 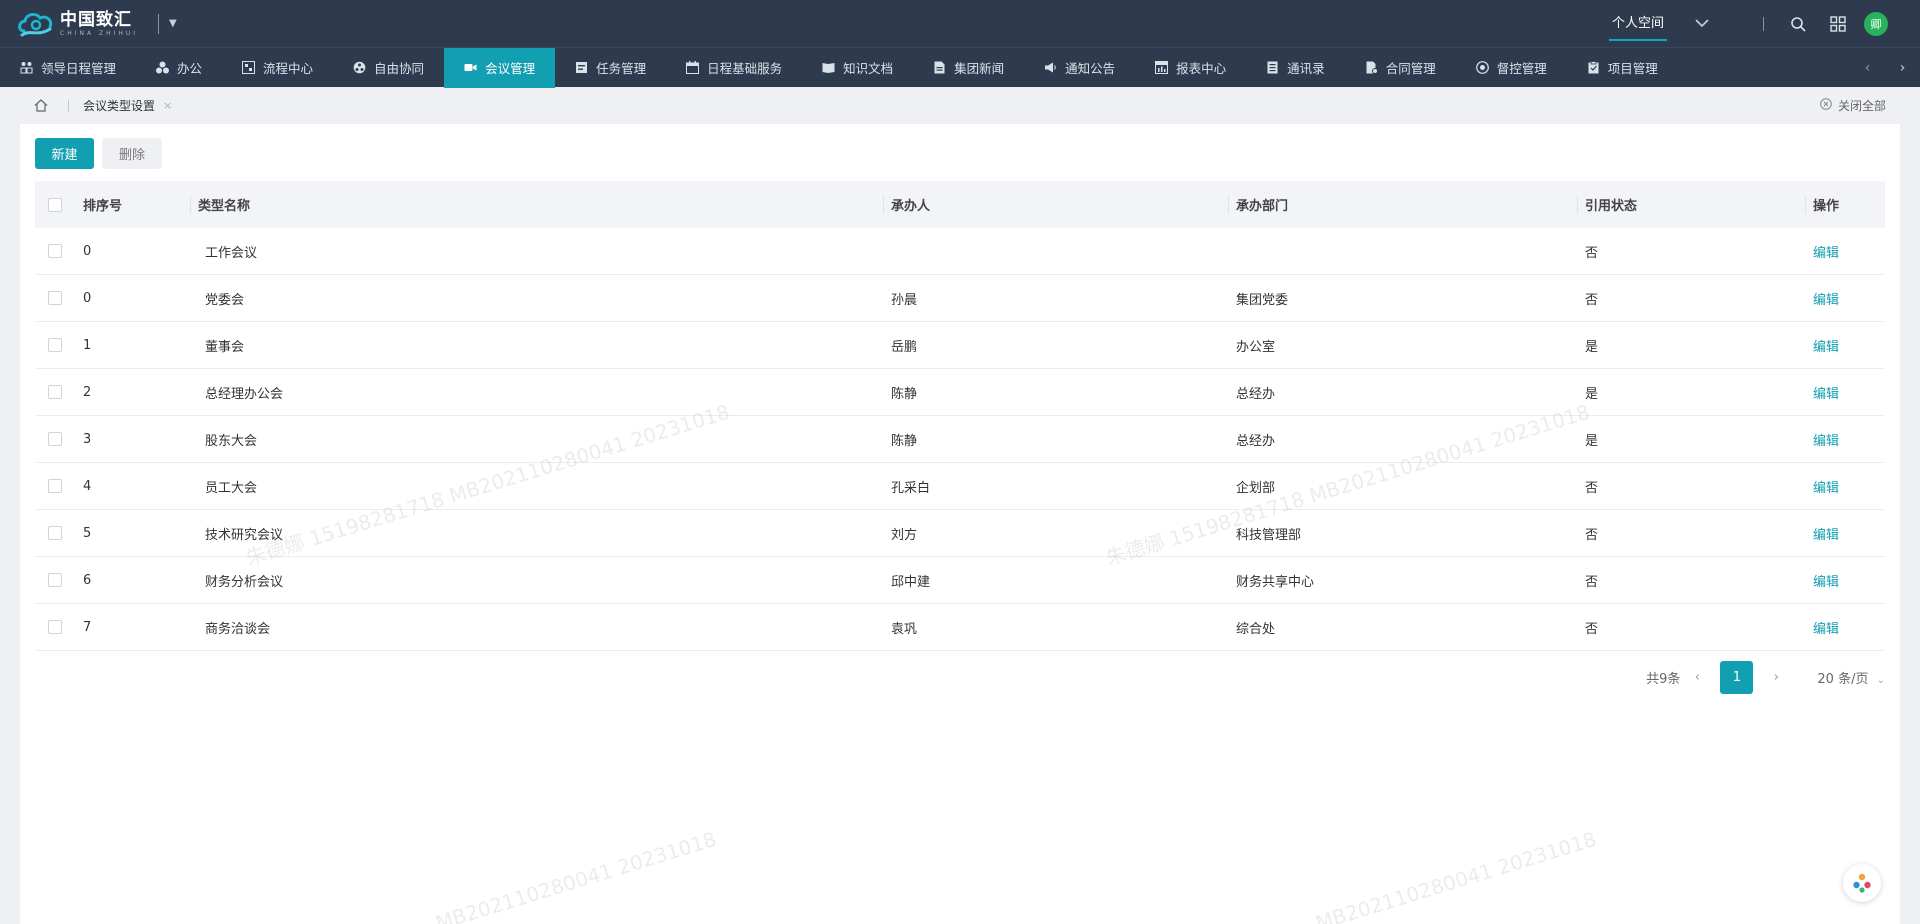 What do you see at coordinates (190, 68) in the screenshot?
I see `nav-item-label: 办公` at bounding box center [190, 68].